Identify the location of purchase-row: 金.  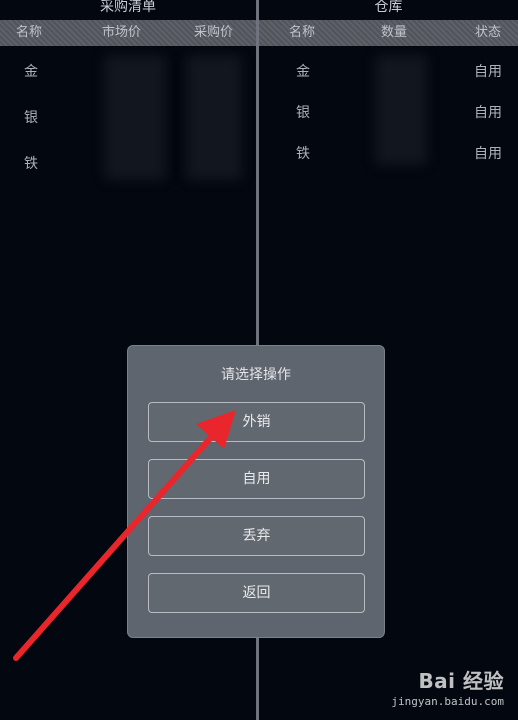
(128, 72).